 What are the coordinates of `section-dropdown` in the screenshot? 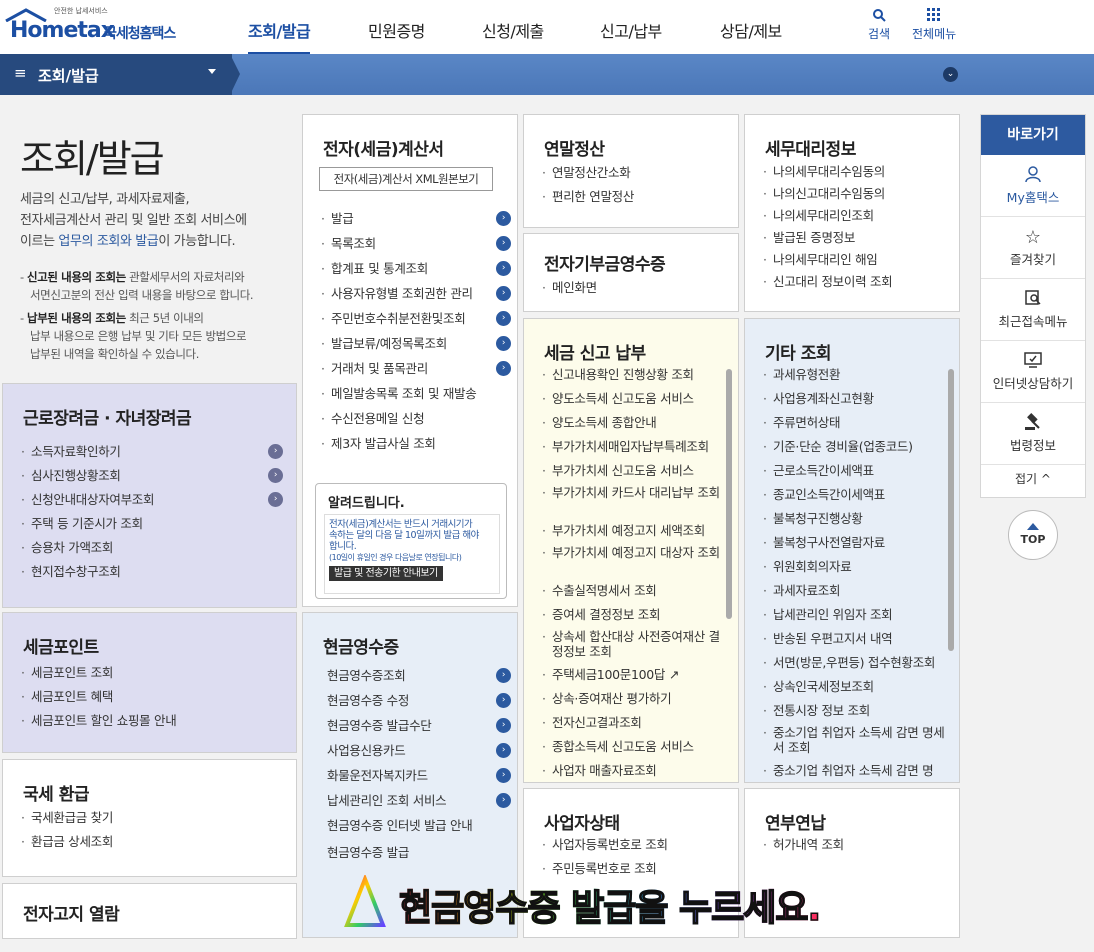 It's located at (116, 74).